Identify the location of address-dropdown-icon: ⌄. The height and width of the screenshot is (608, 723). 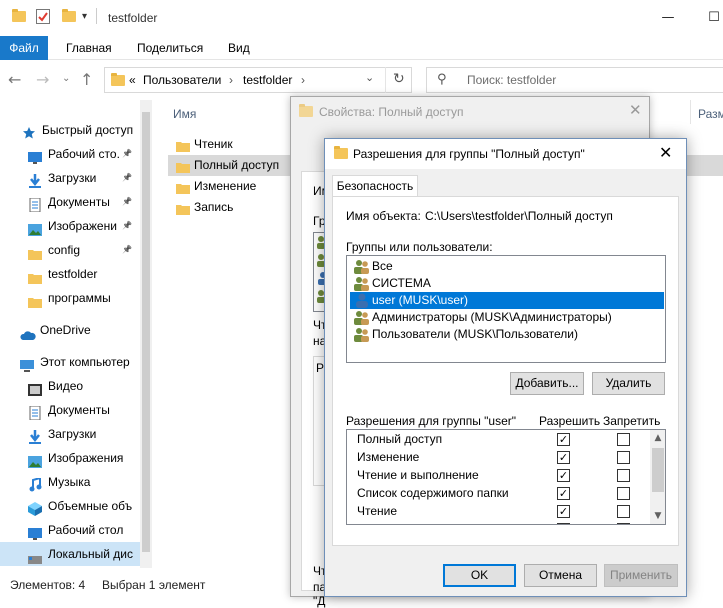
(369, 77).